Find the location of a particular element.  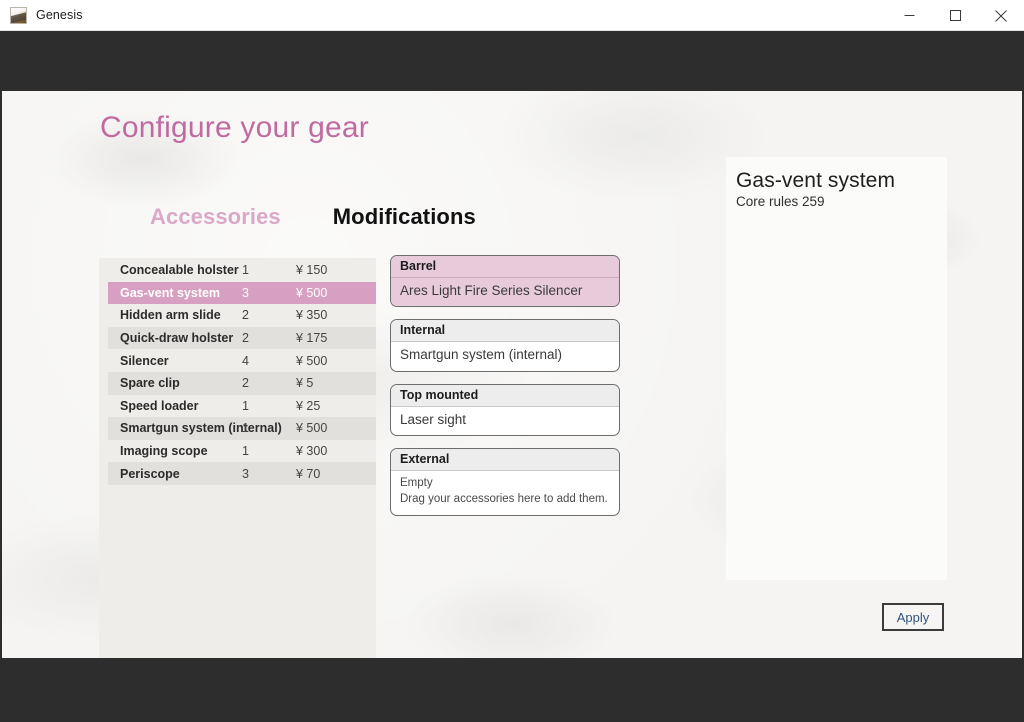

row-name: Silencer is located at coordinates (144, 360).